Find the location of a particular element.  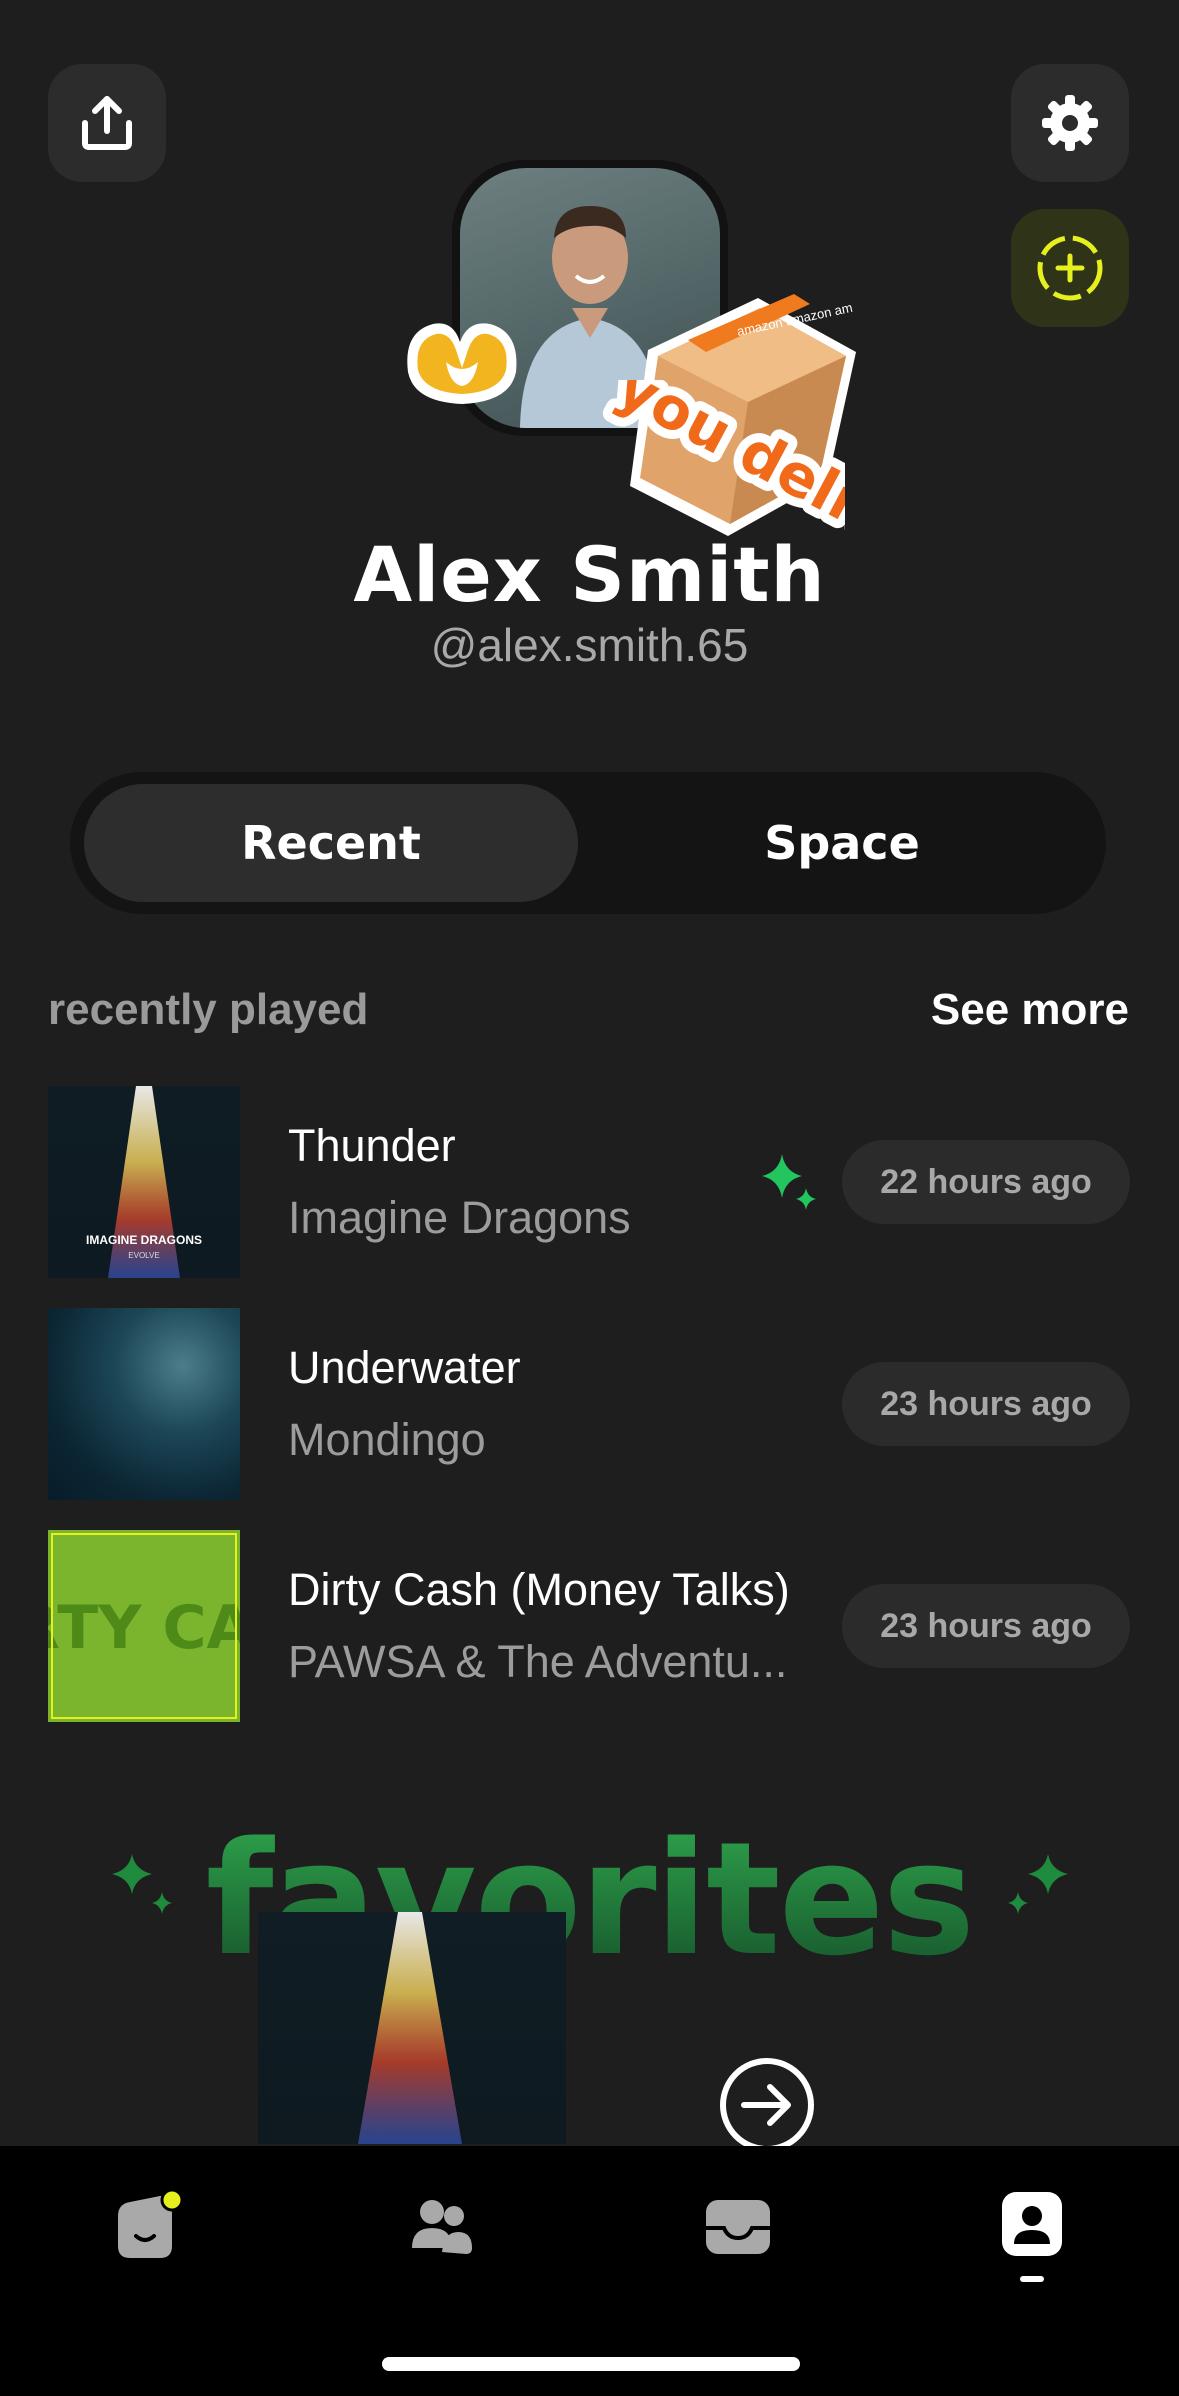

track-title: Thunder is located at coordinates (372, 1145).